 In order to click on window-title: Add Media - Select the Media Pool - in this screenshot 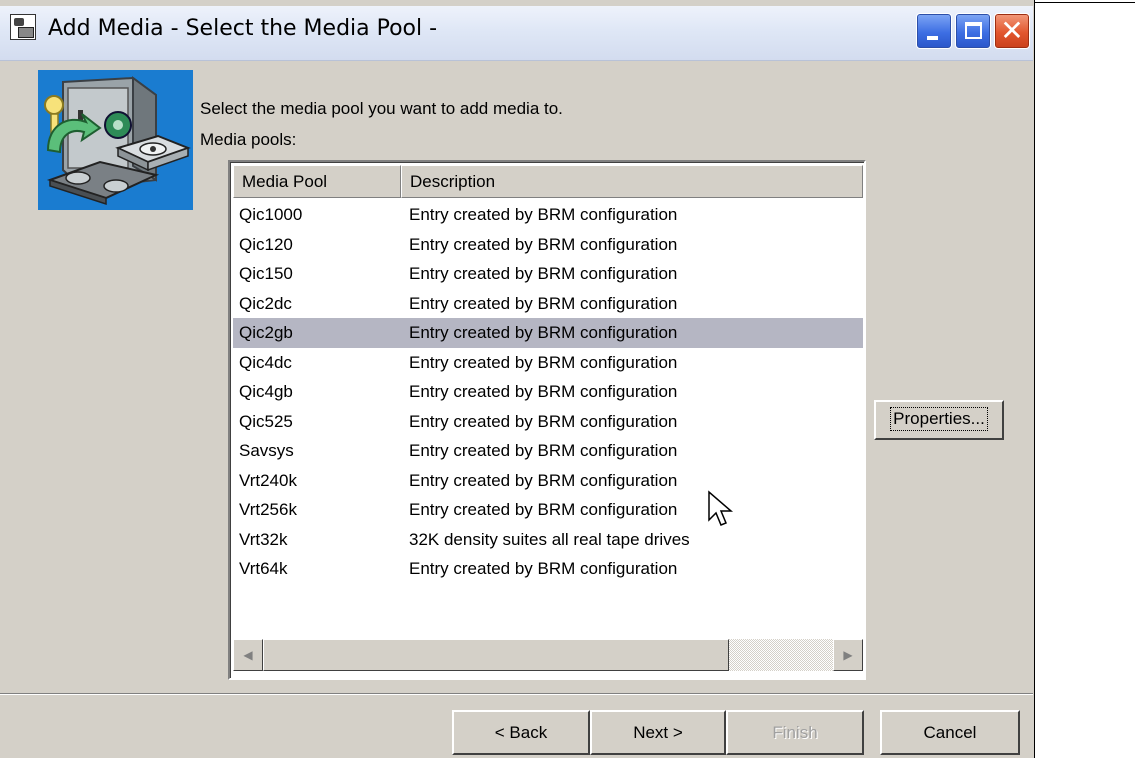, I will do `click(243, 28)`.